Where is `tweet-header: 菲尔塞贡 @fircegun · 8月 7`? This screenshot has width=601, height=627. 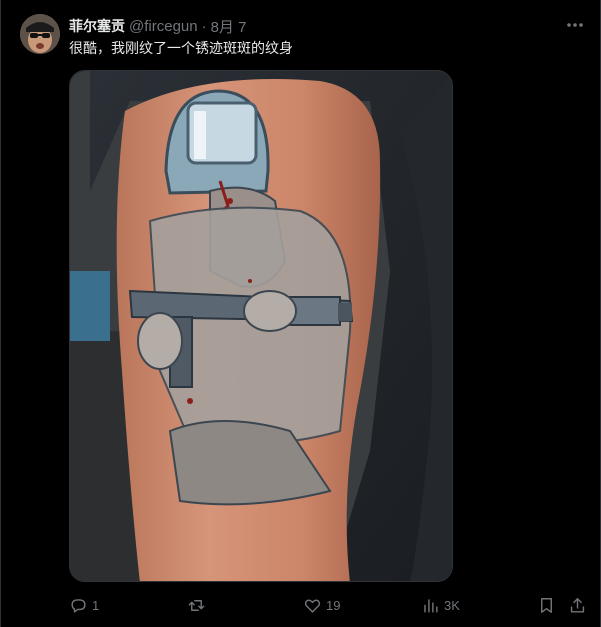 tweet-header: 菲尔塞贡 @fircegun · 8月 7 is located at coordinates (314, 26).